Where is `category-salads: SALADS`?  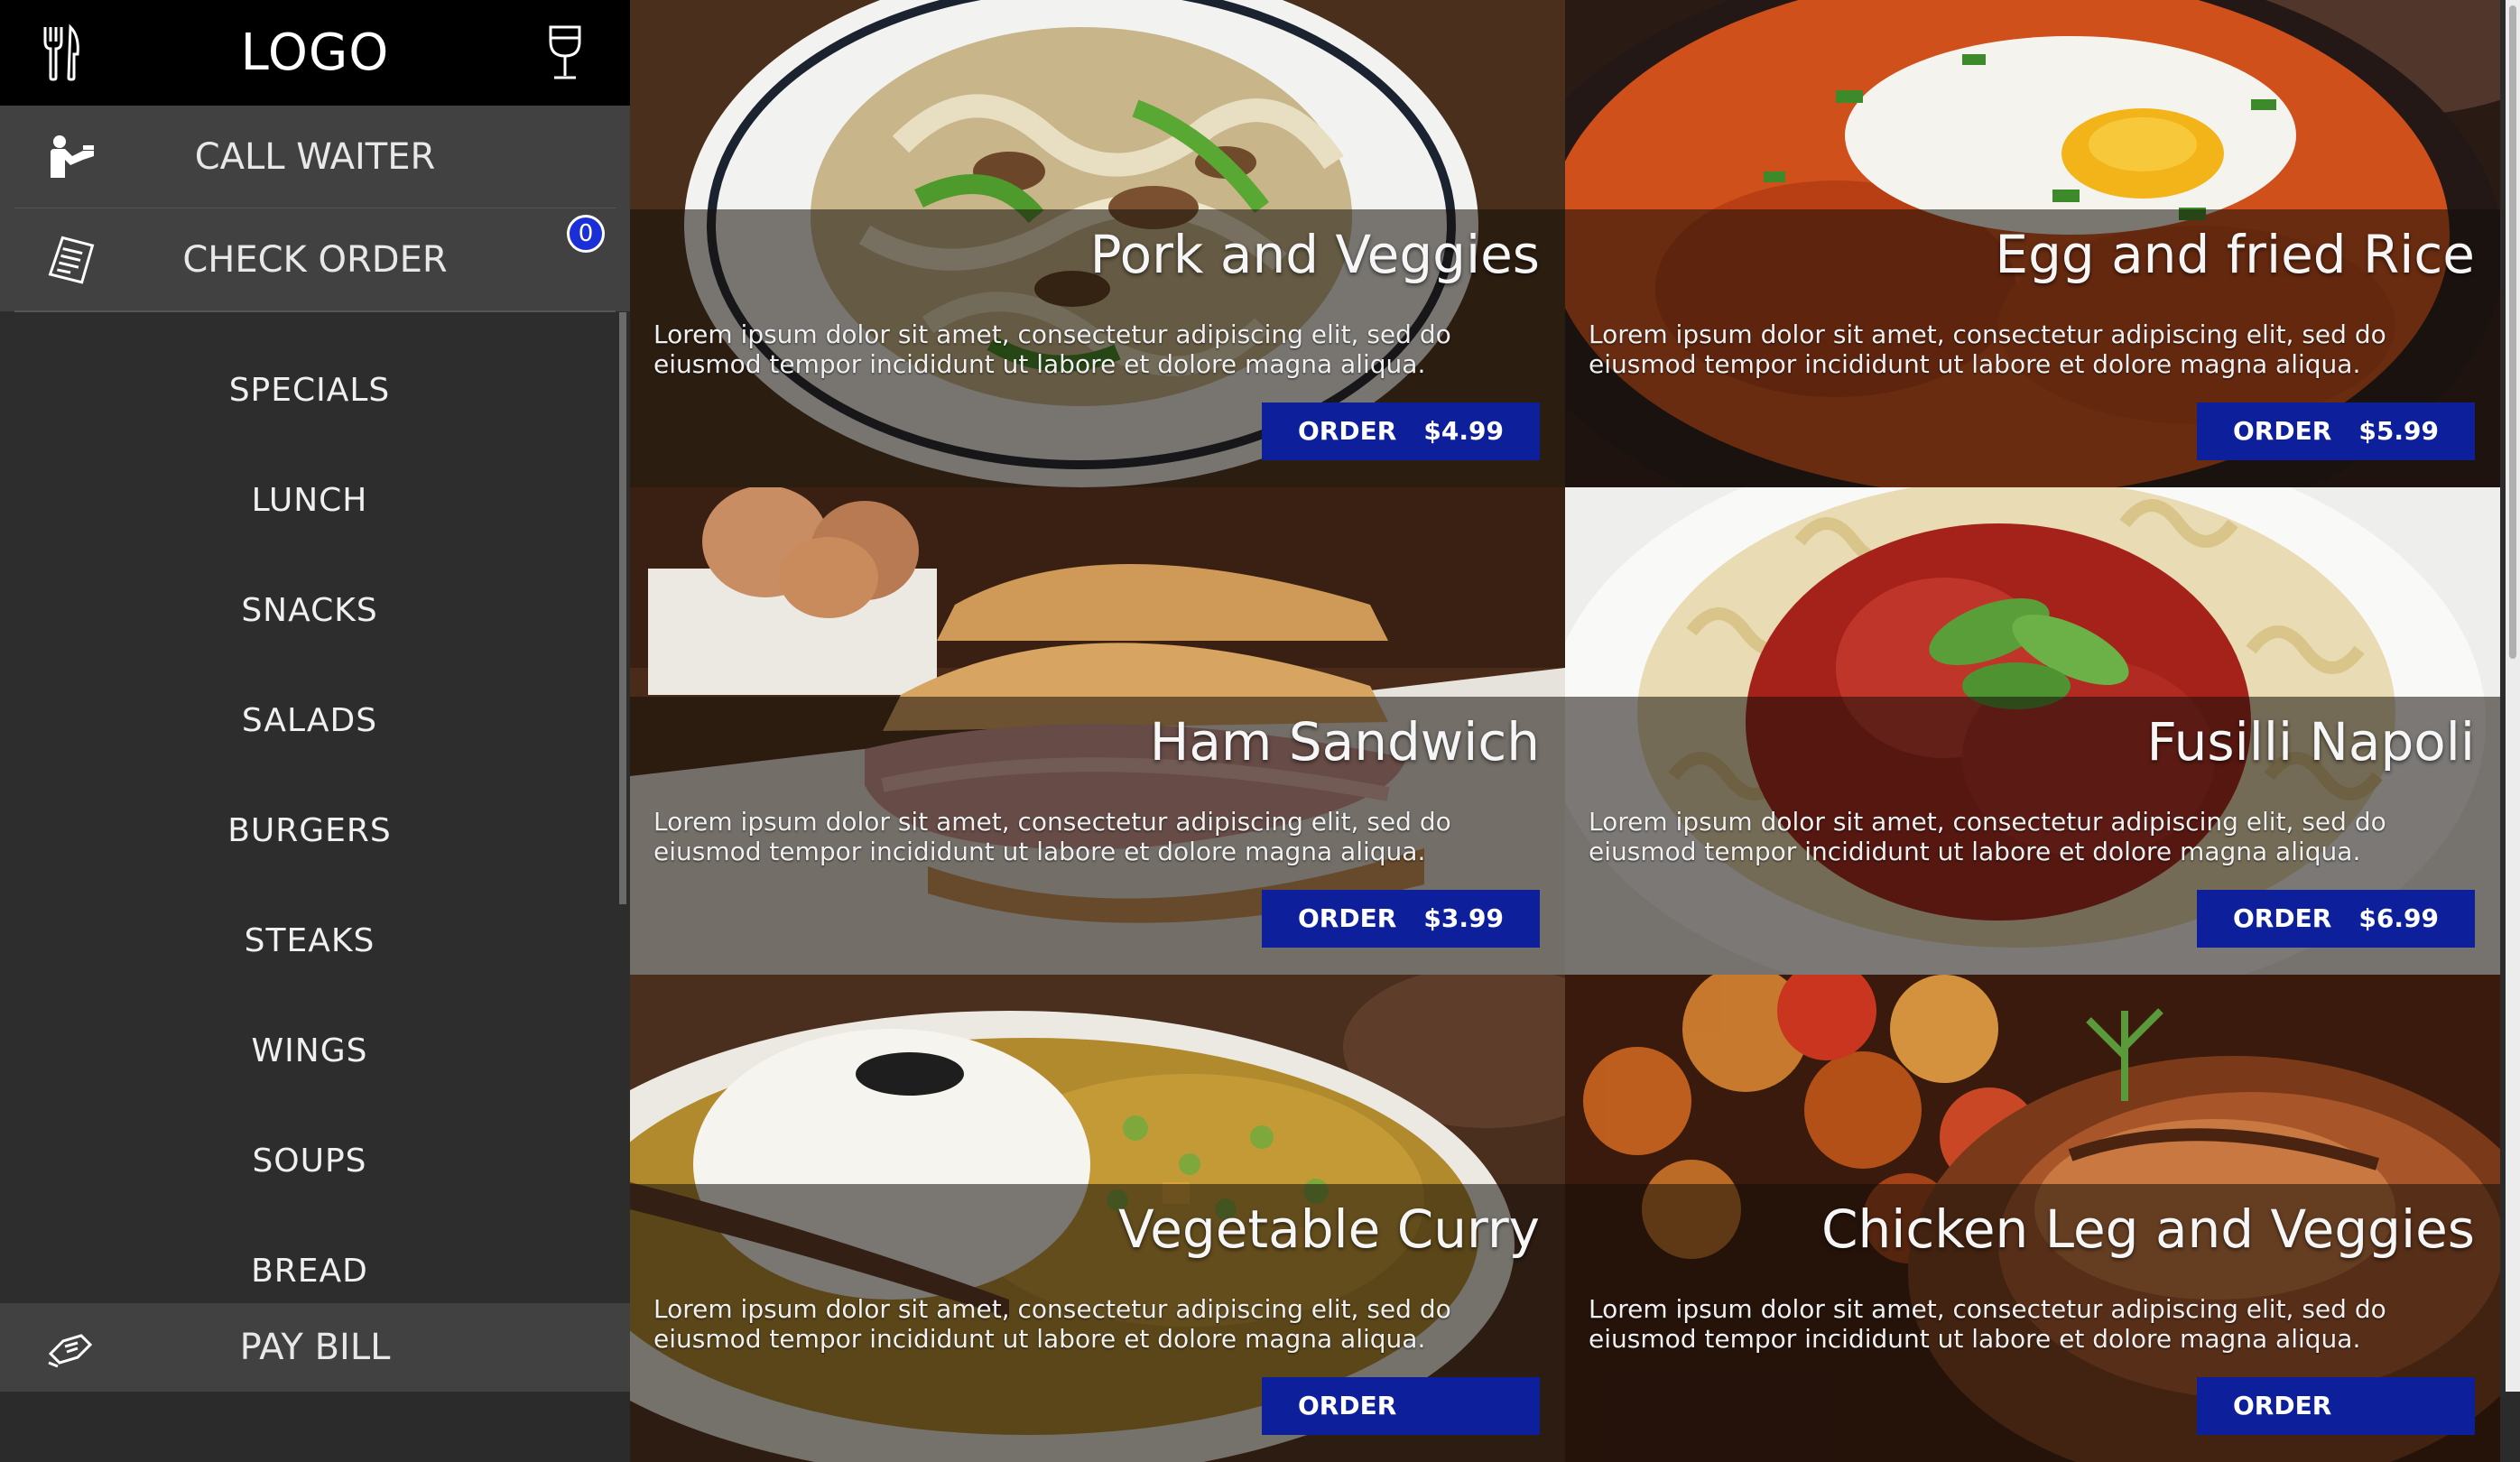
category-salads: SALADS is located at coordinates (309, 721).